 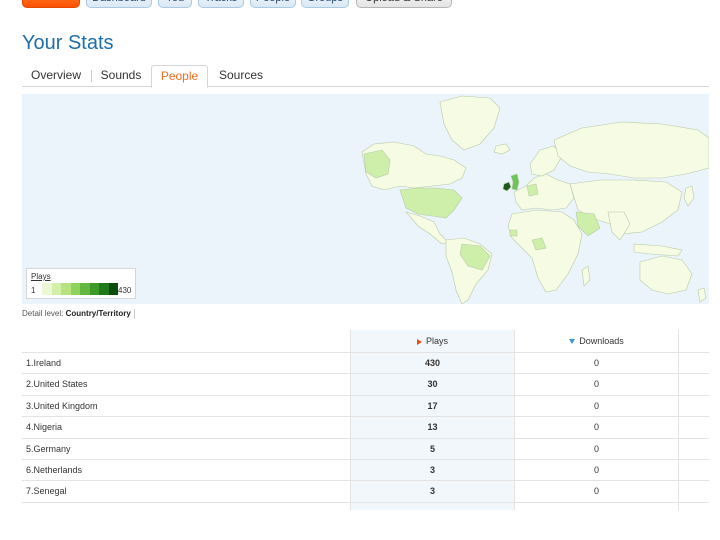 What do you see at coordinates (502, 149) in the screenshot?
I see `map-iceland` at bounding box center [502, 149].